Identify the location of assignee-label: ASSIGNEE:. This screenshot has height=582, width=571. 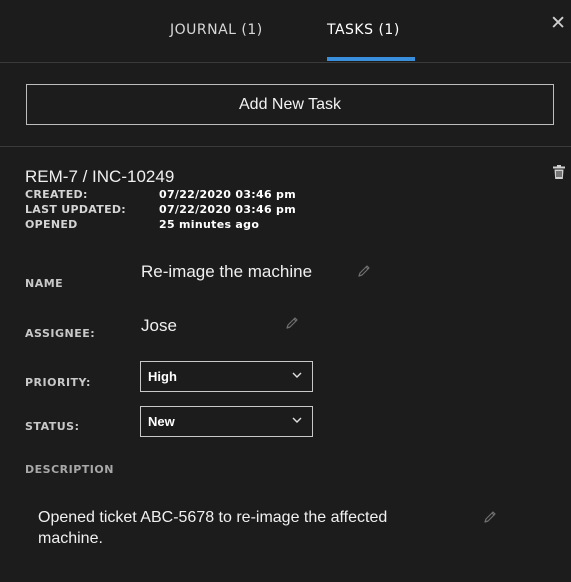
(60, 333).